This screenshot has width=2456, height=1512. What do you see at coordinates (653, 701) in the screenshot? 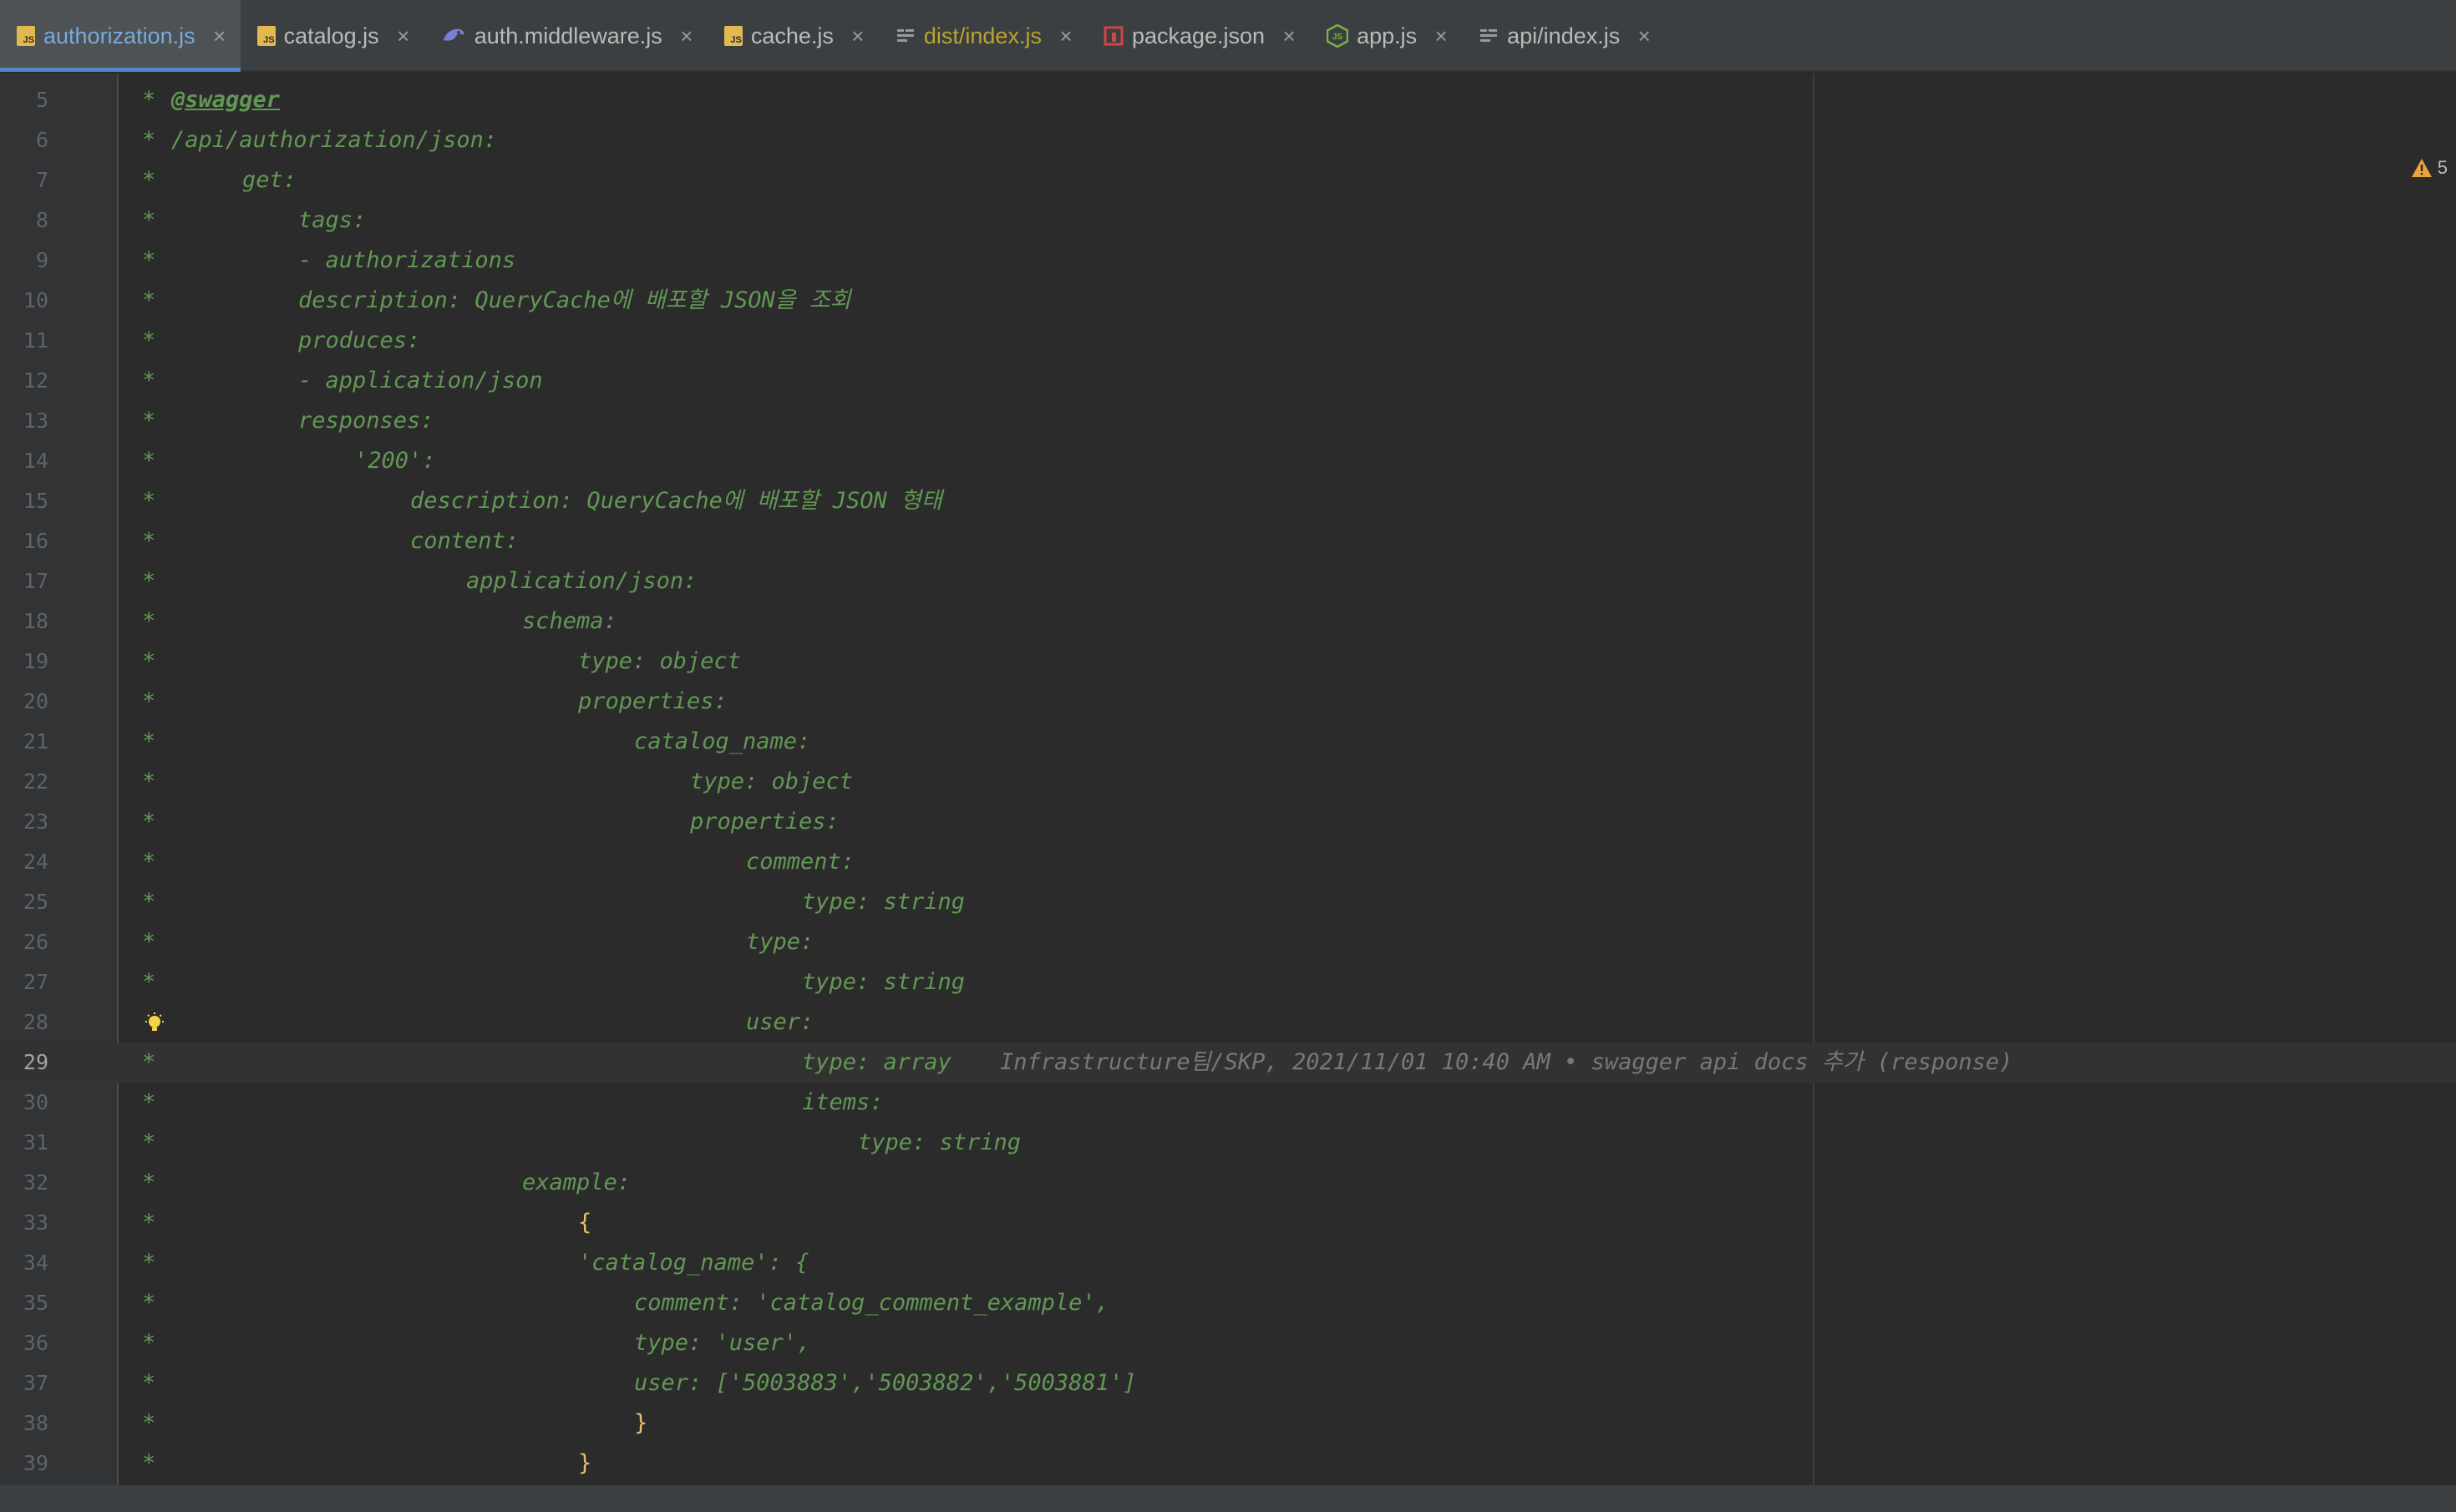
I see `code-text: properties:` at bounding box center [653, 701].